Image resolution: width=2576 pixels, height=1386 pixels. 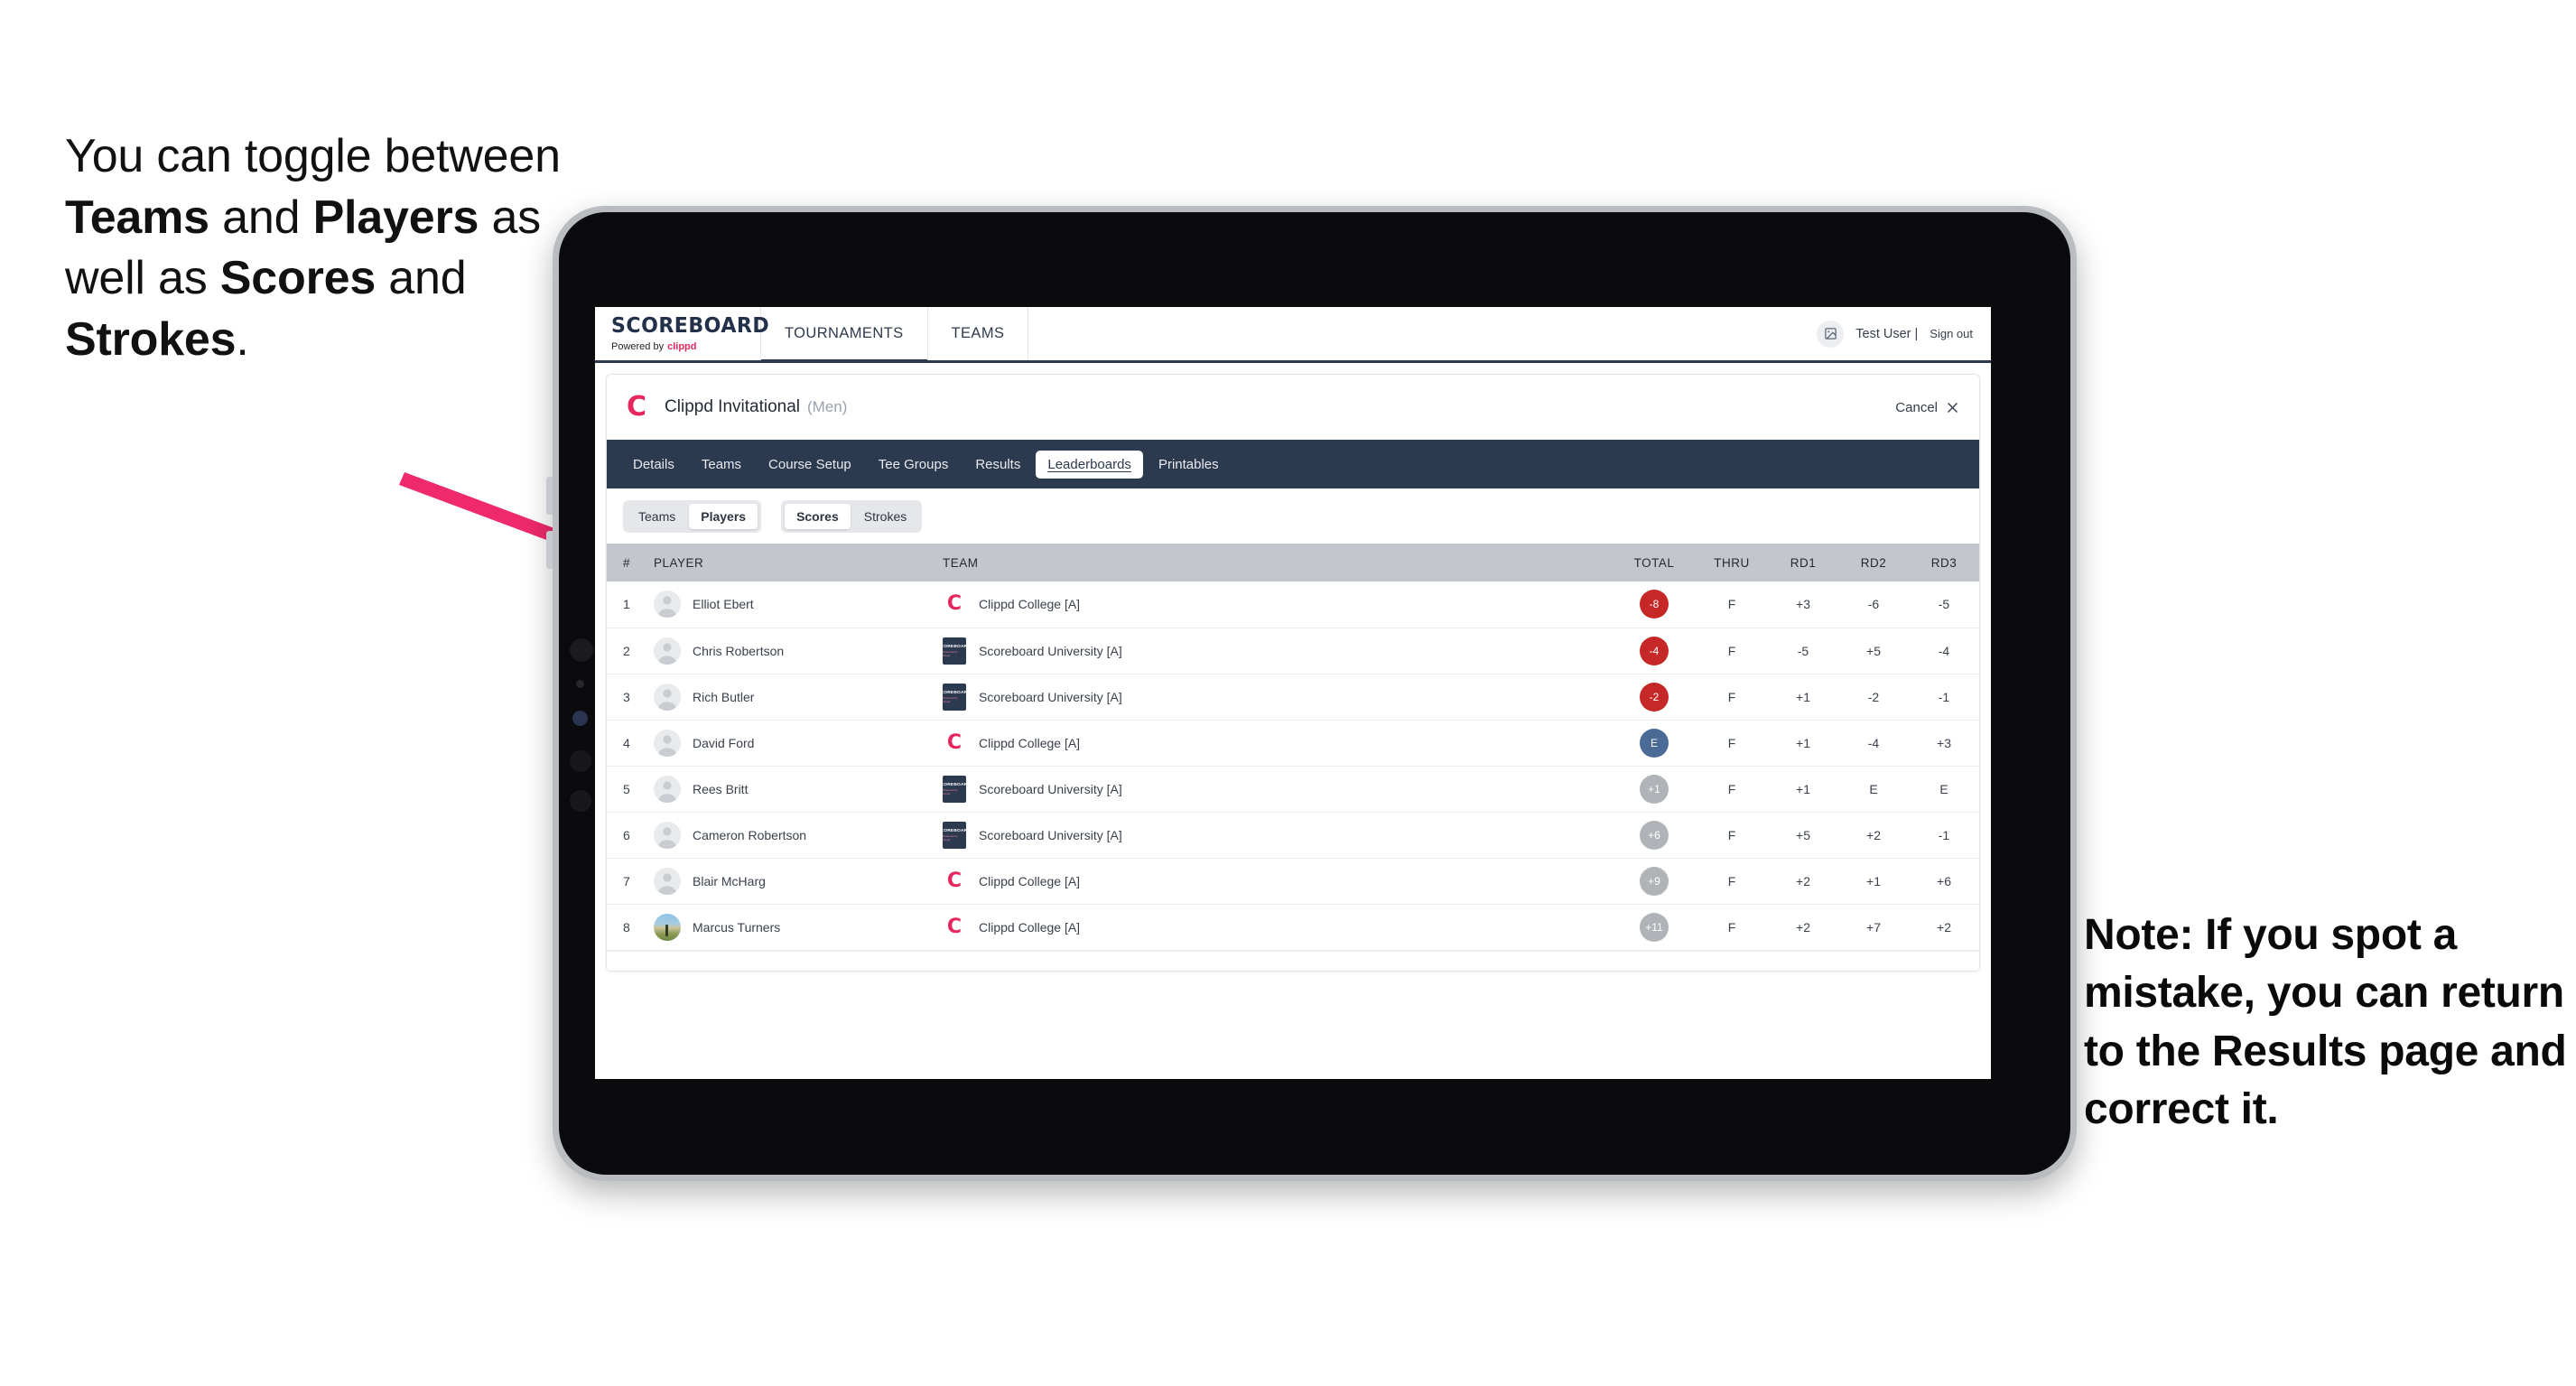 What do you see at coordinates (827, 407) in the screenshot?
I see `tournament-gender: (Men)` at bounding box center [827, 407].